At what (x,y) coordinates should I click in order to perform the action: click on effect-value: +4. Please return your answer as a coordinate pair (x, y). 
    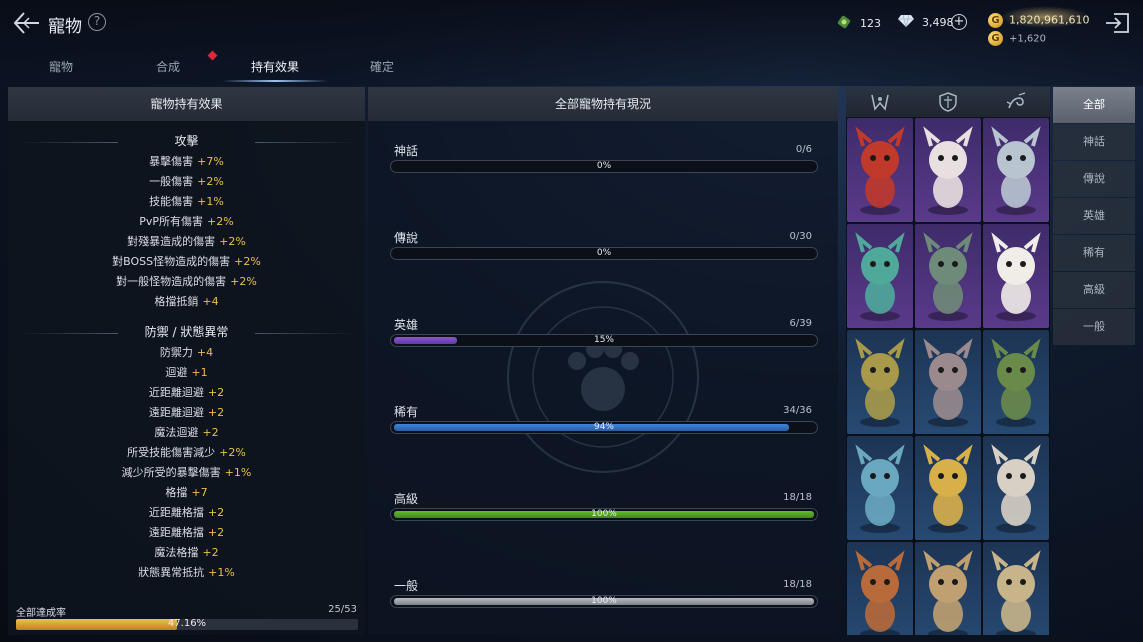
    Looking at the image, I should click on (205, 352).